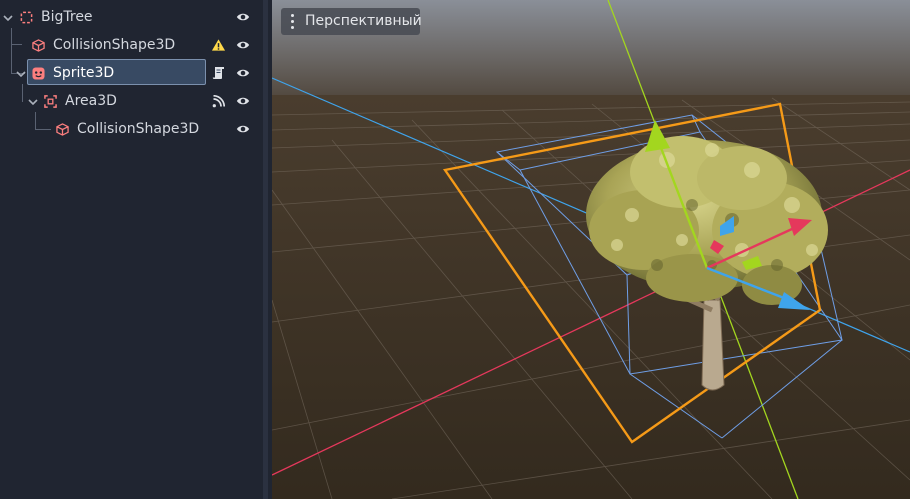 This screenshot has height=499, width=910. I want to click on kebab-menu-icon, so click(293, 22).